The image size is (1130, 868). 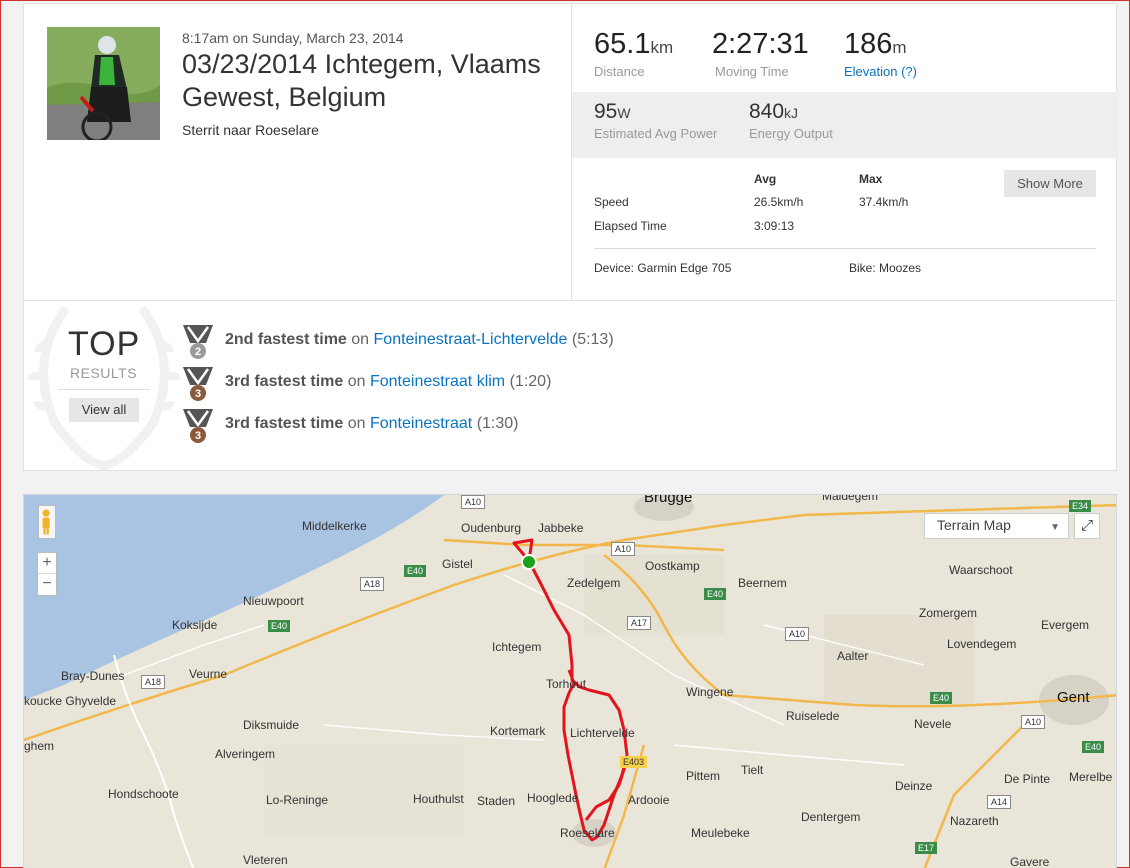 I want to click on road-shield: E403, so click(x=634, y=762).